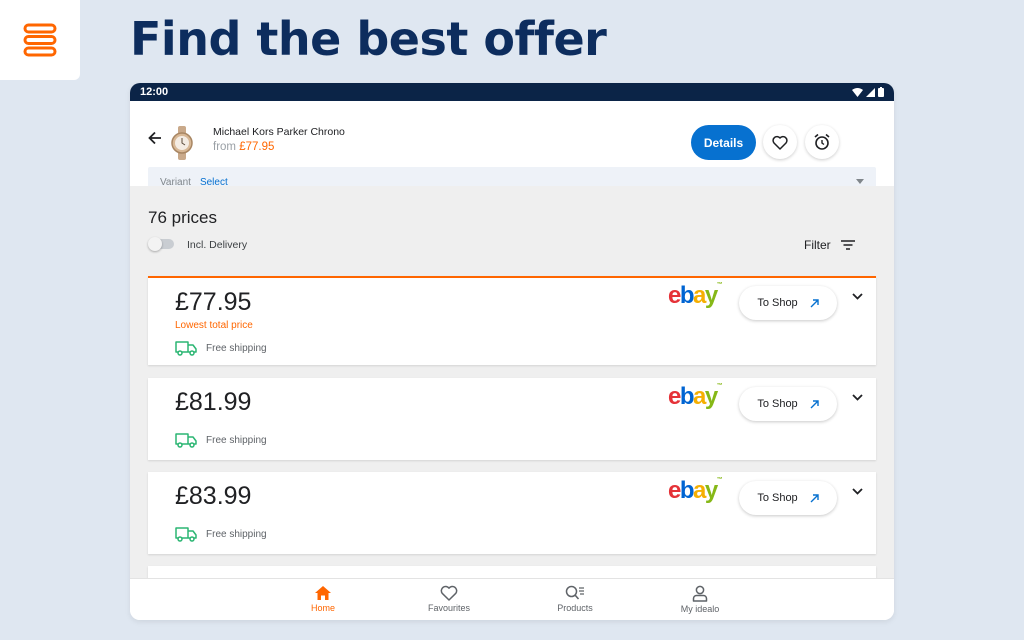 Image resolution: width=1024 pixels, height=640 pixels. Describe the element at coordinates (214, 325) in the screenshot. I see `lowest-price-badge: Lowest total price` at that location.